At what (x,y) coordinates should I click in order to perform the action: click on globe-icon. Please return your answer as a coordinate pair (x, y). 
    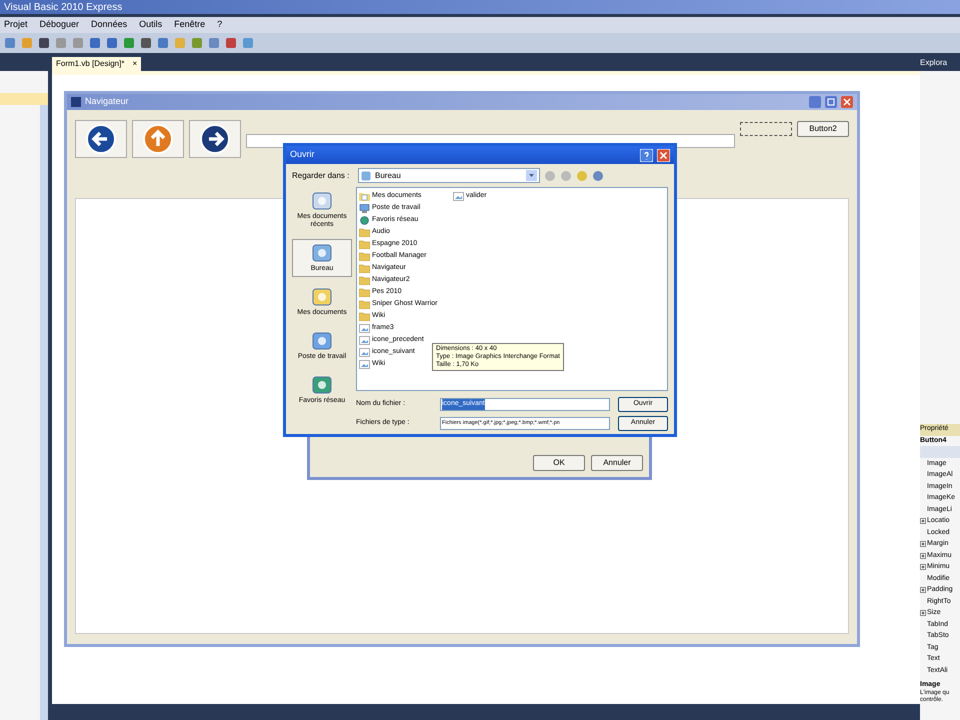
    Looking at the image, I should click on (364, 220).